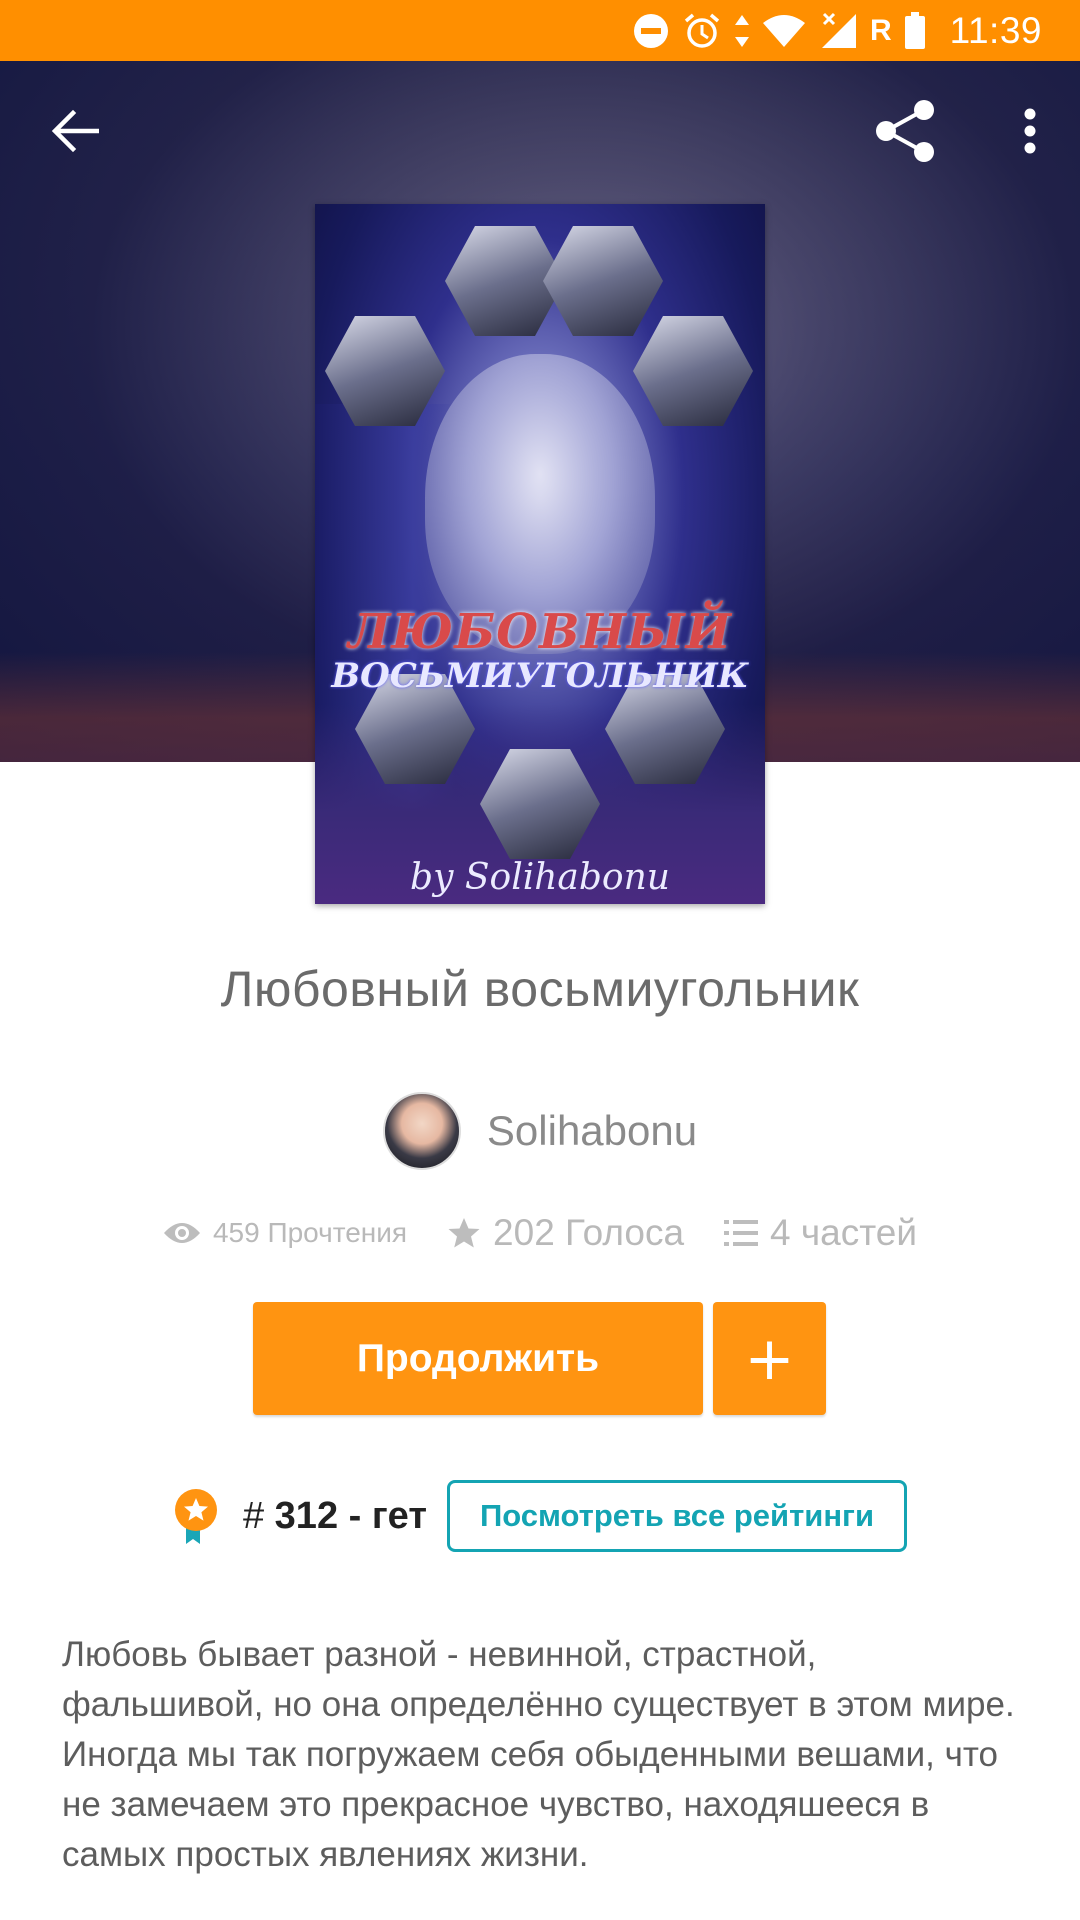  I want to click on parts-stat: 4 частей, so click(820, 1233).